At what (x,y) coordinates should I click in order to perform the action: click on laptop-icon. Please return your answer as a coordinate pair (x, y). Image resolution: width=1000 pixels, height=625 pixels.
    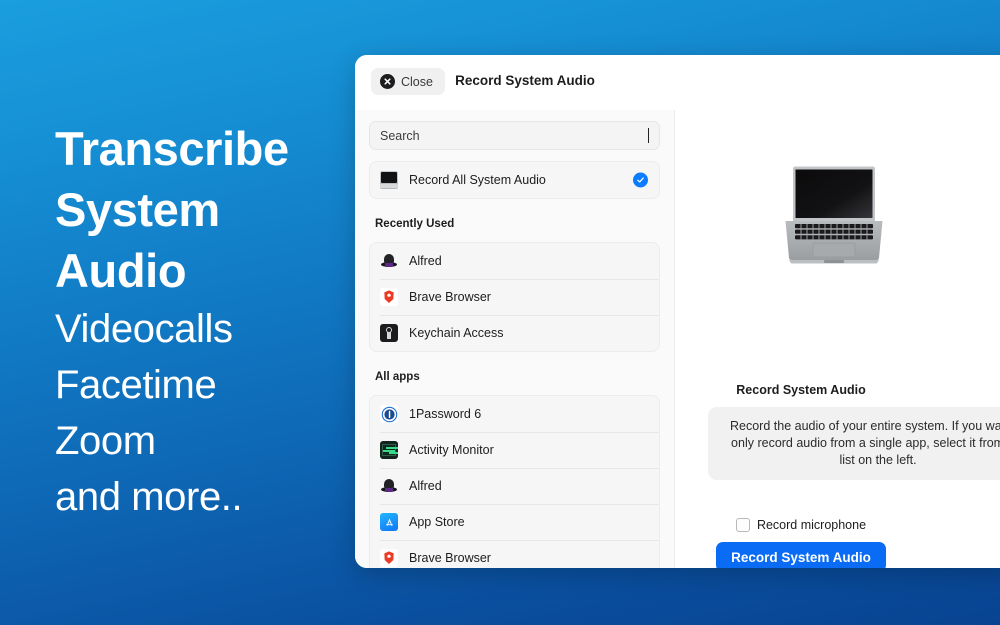
    Looking at the image, I should click on (389, 180).